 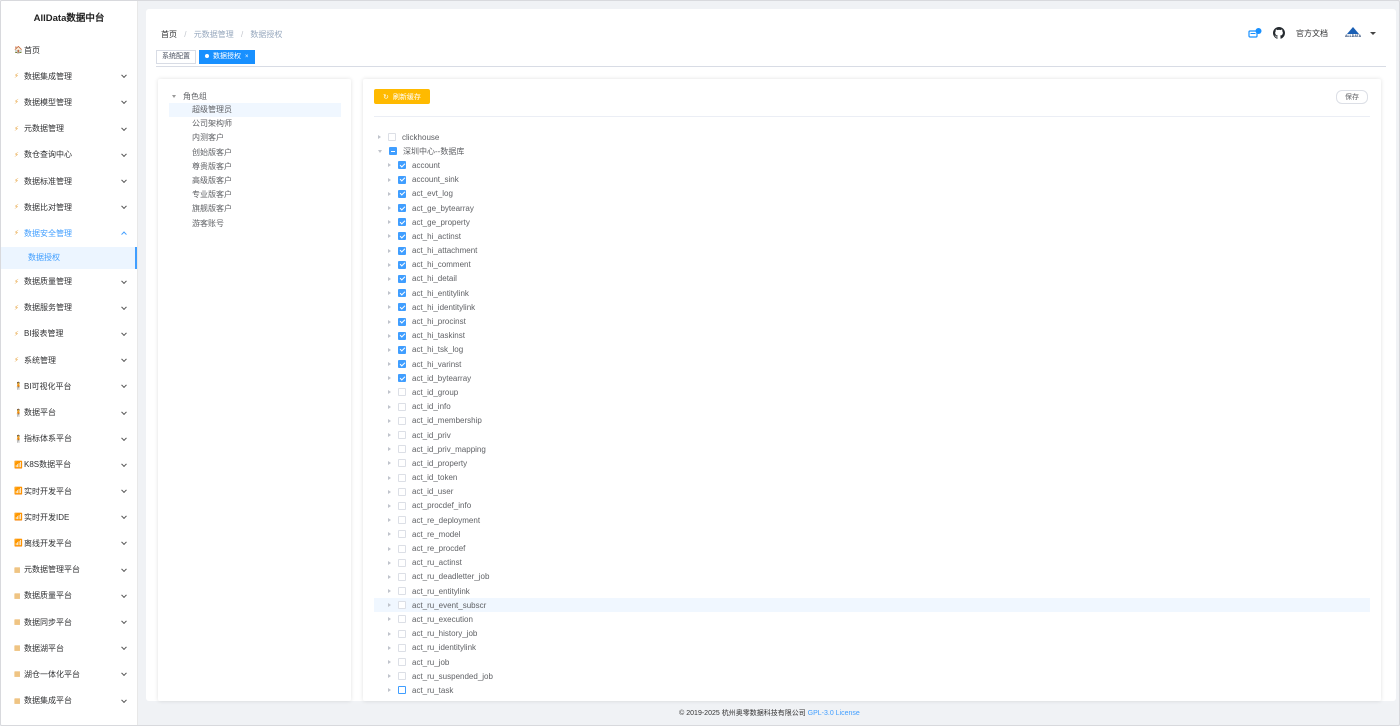 I want to click on role-item: 超级管理员, so click(x=255, y=110).